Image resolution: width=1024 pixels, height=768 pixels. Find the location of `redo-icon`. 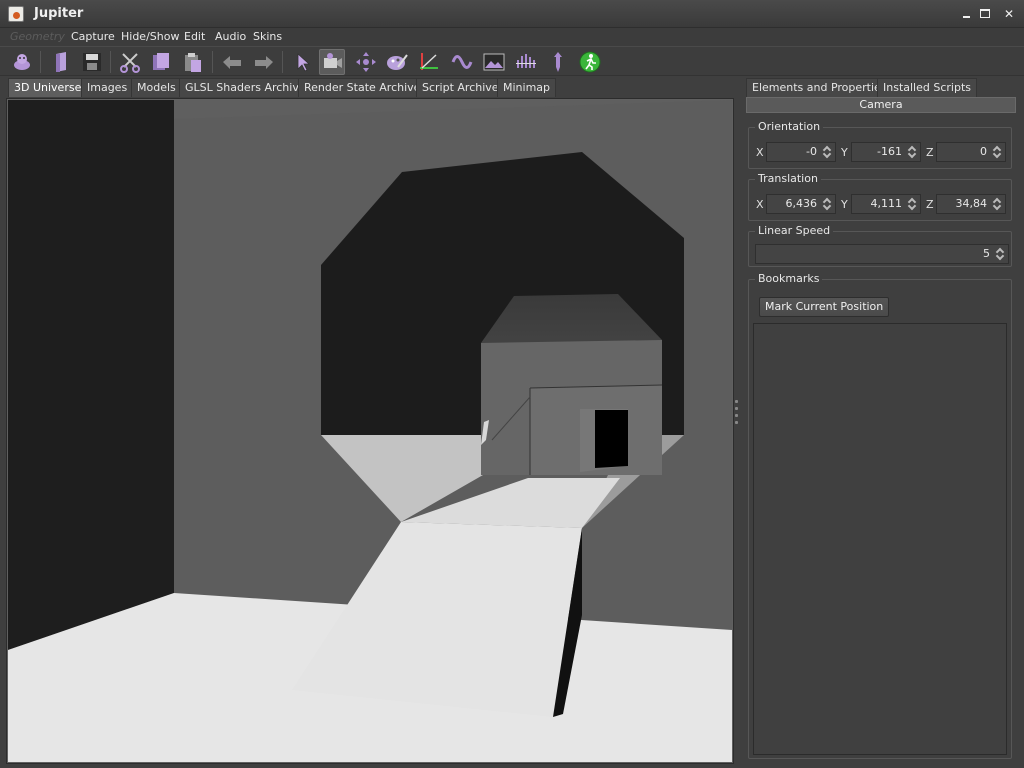

redo-icon is located at coordinates (264, 62).